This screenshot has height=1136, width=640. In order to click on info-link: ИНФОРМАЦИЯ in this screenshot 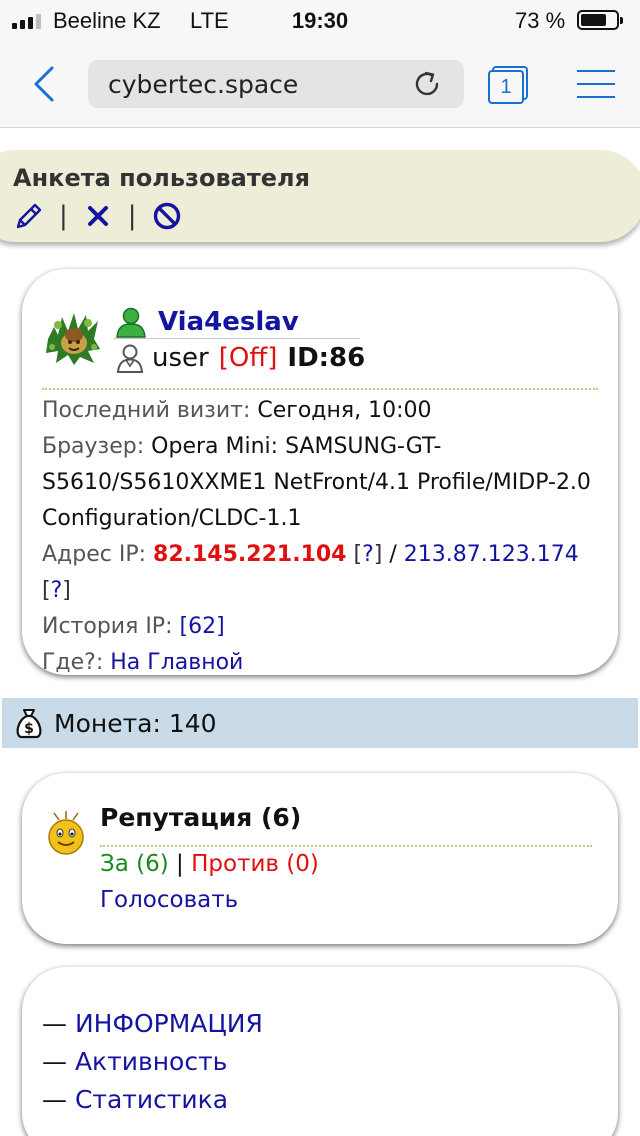, I will do `click(169, 1023)`.